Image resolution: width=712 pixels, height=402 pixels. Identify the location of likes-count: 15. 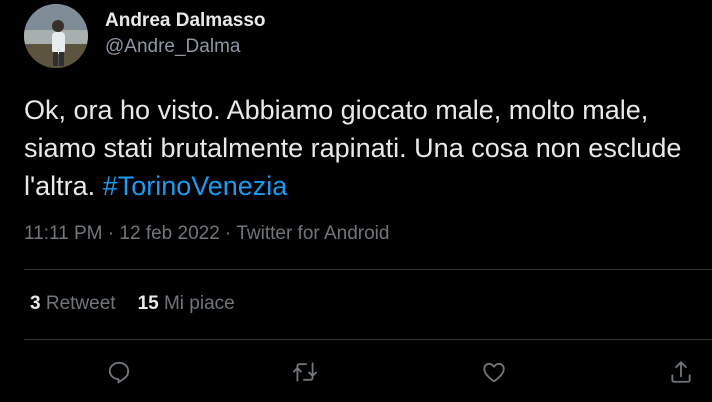
(148, 303).